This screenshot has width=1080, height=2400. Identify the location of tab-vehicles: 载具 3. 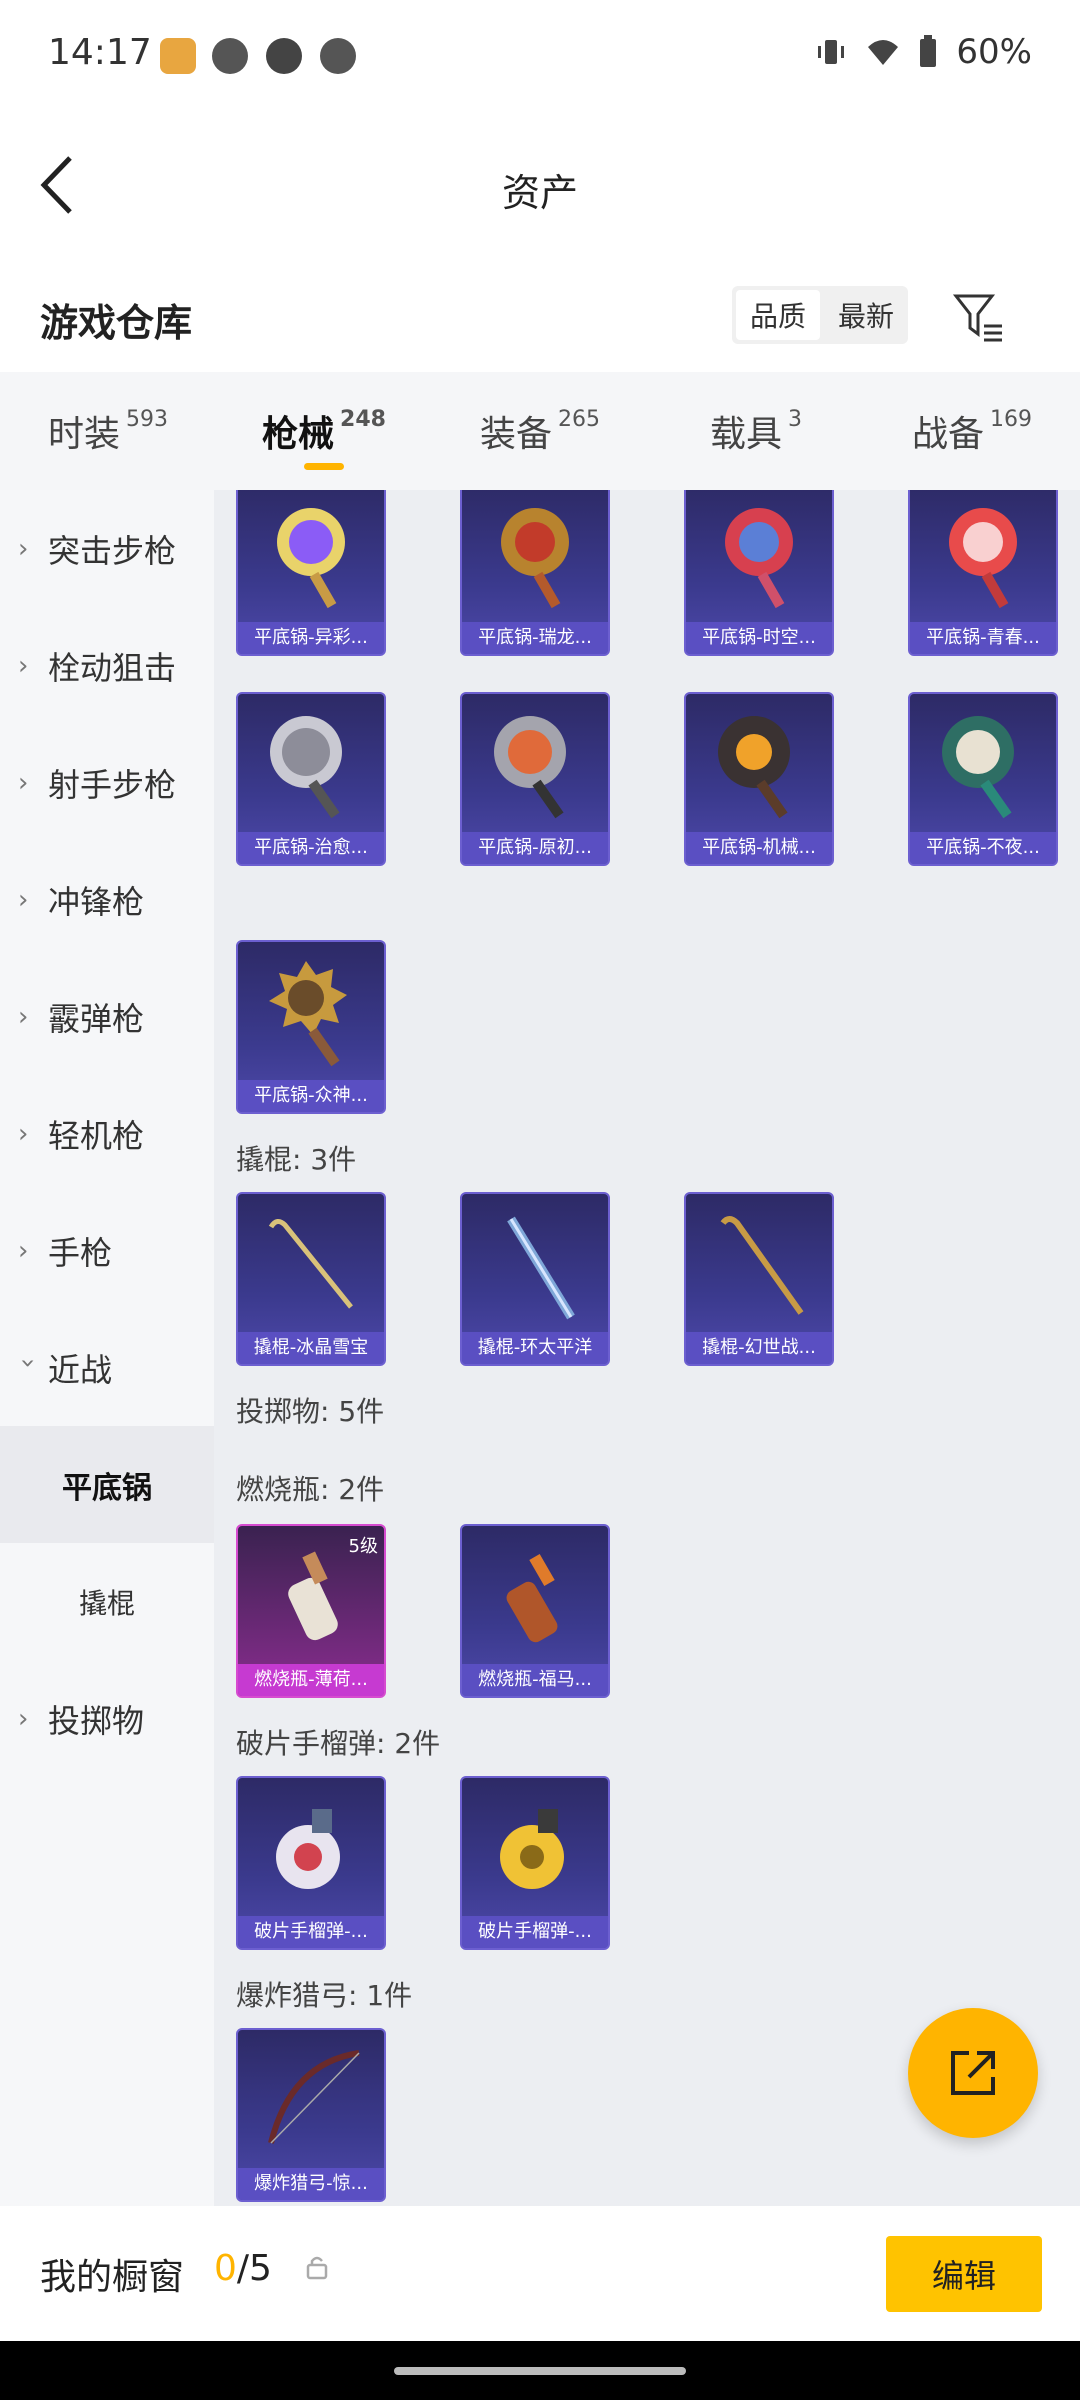
(756, 431).